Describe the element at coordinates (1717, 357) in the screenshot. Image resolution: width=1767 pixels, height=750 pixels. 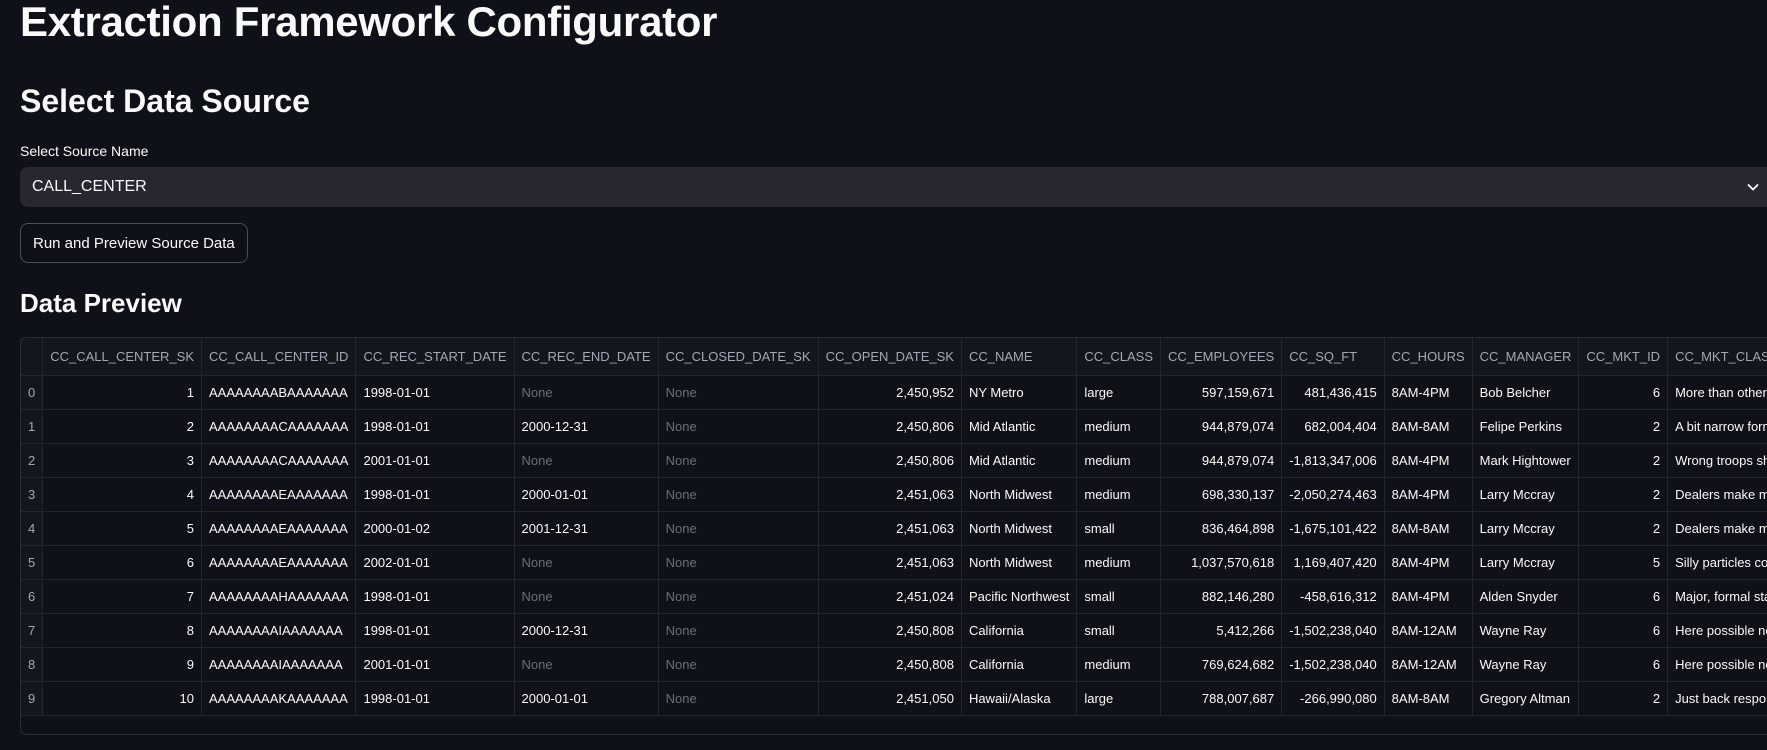
I see `column-header: CC_MKT_CLASS` at that location.